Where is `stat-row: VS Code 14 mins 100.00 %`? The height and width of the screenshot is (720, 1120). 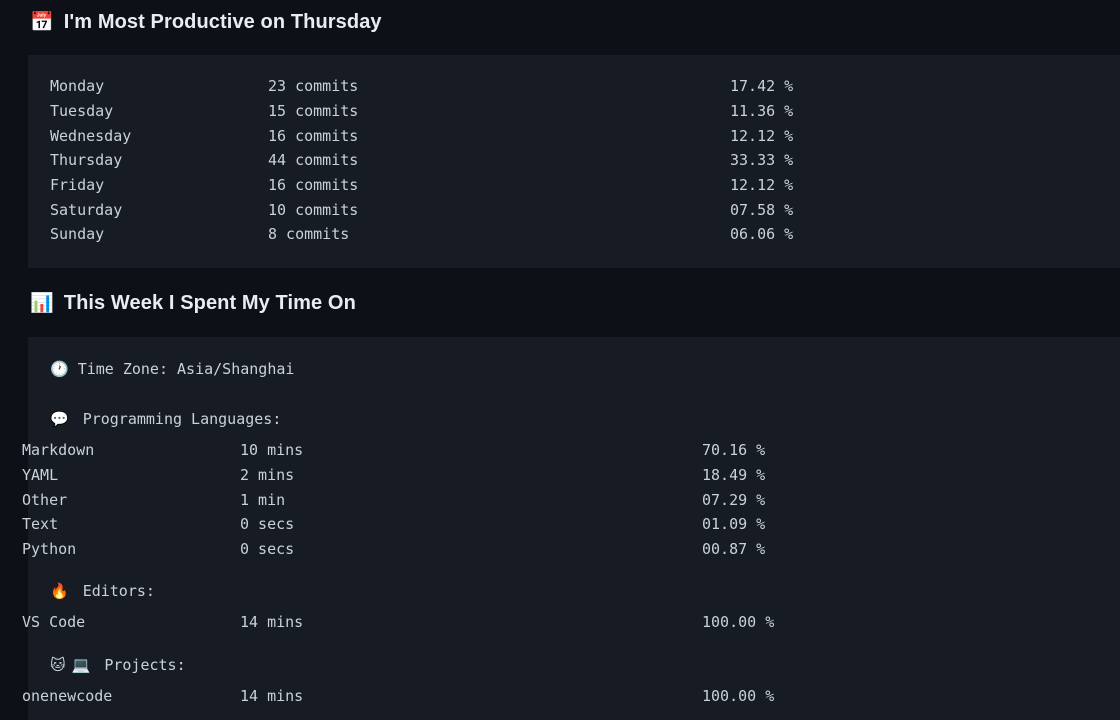 stat-row: VS Code 14 mins 100.00 % is located at coordinates (560, 622).